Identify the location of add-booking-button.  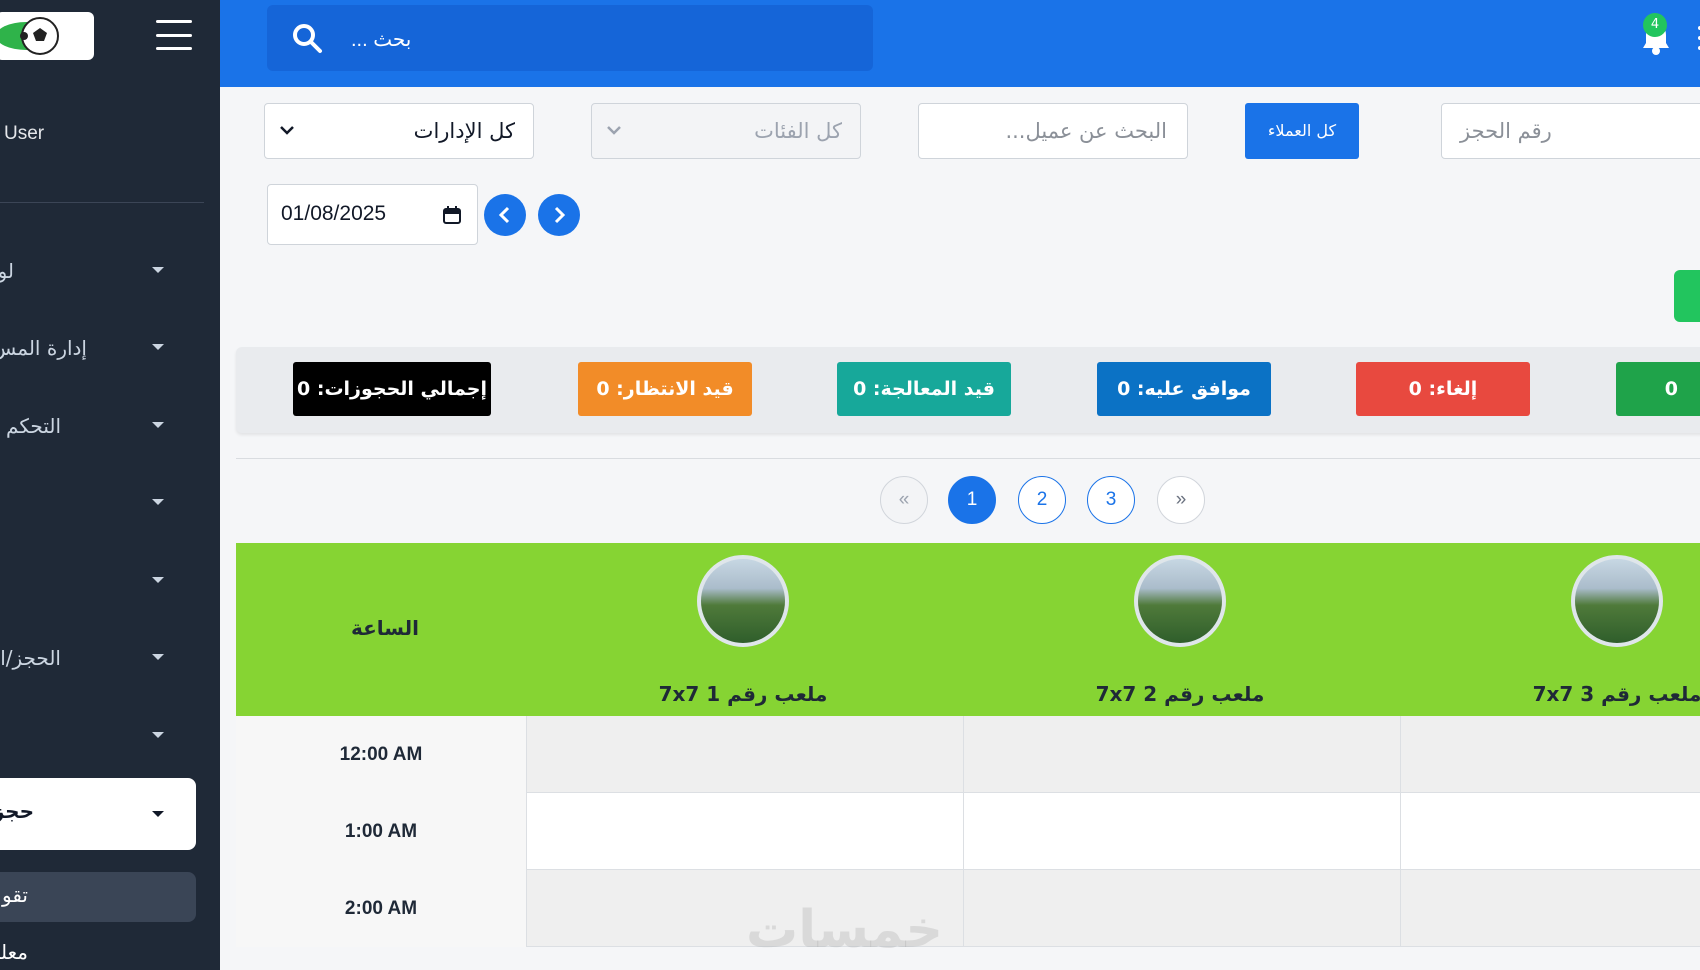
(1687, 296).